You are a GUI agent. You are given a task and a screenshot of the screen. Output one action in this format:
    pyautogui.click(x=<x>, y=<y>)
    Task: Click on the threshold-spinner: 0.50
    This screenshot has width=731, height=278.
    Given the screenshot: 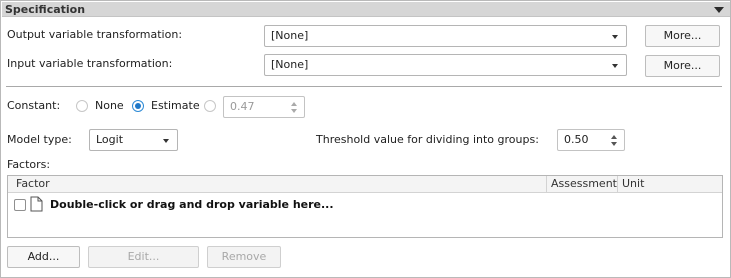 What is the action you would take?
    pyautogui.click(x=591, y=140)
    